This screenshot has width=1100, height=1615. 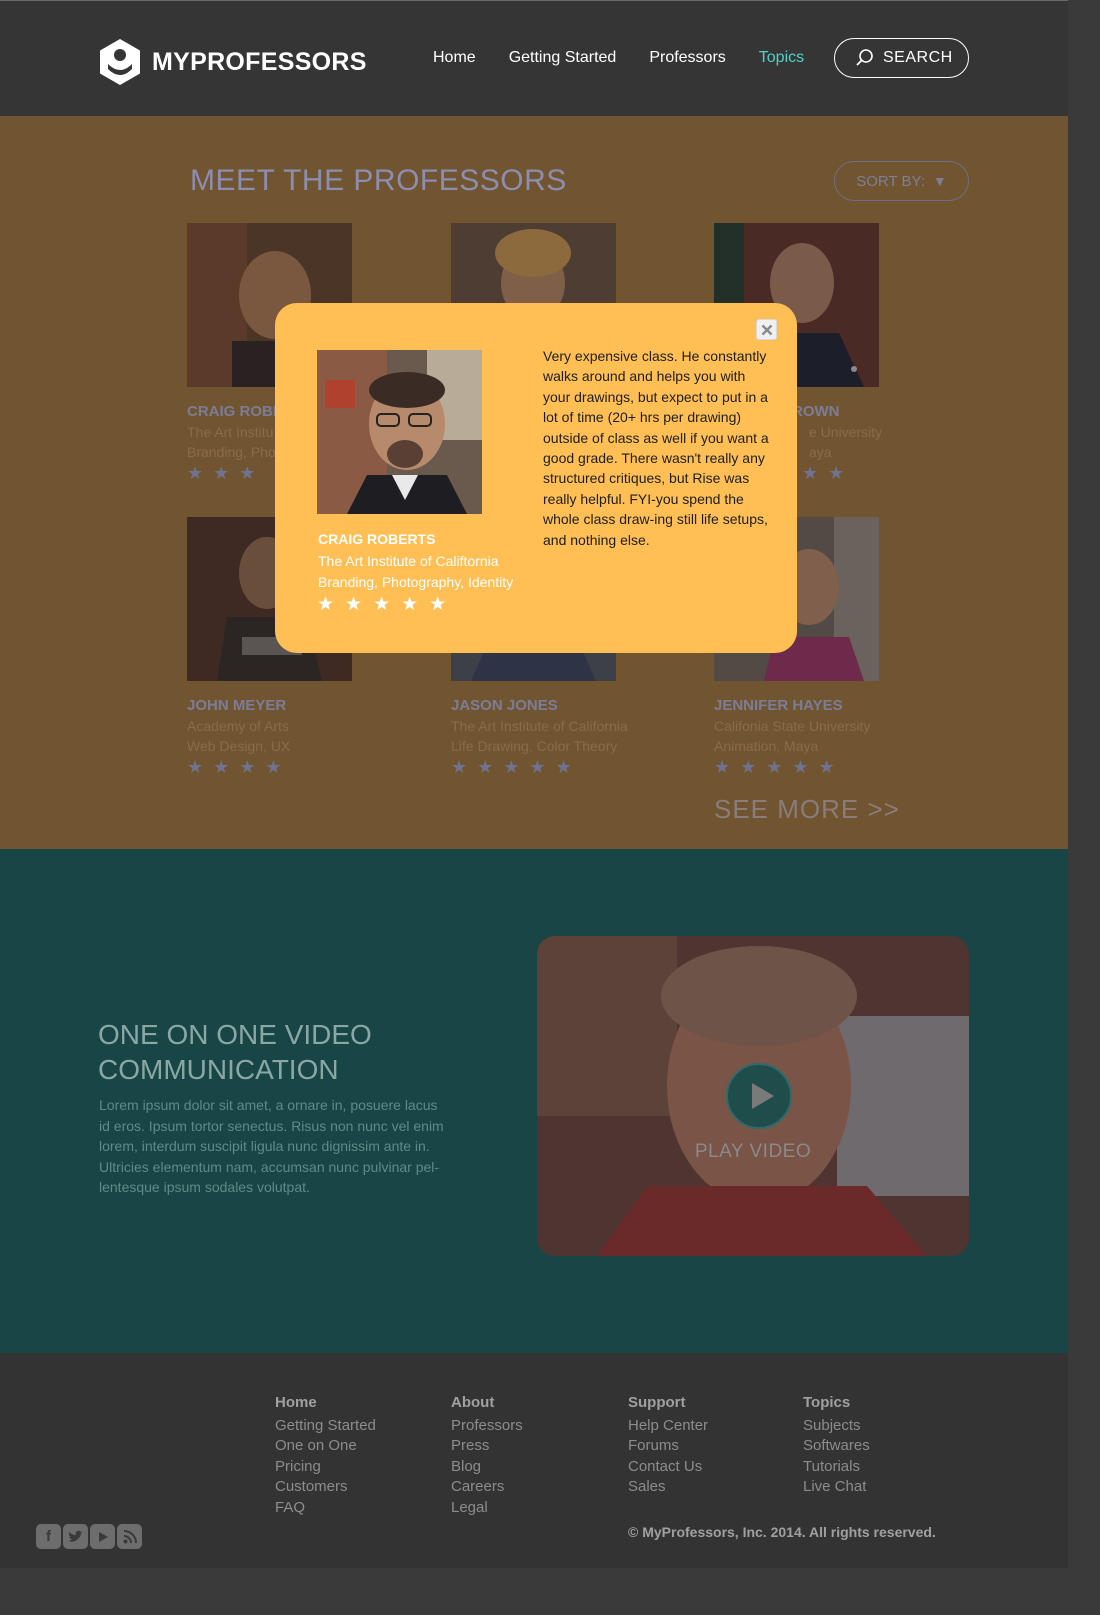 I want to click on nav-topics: Topics, so click(x=781, y=58).